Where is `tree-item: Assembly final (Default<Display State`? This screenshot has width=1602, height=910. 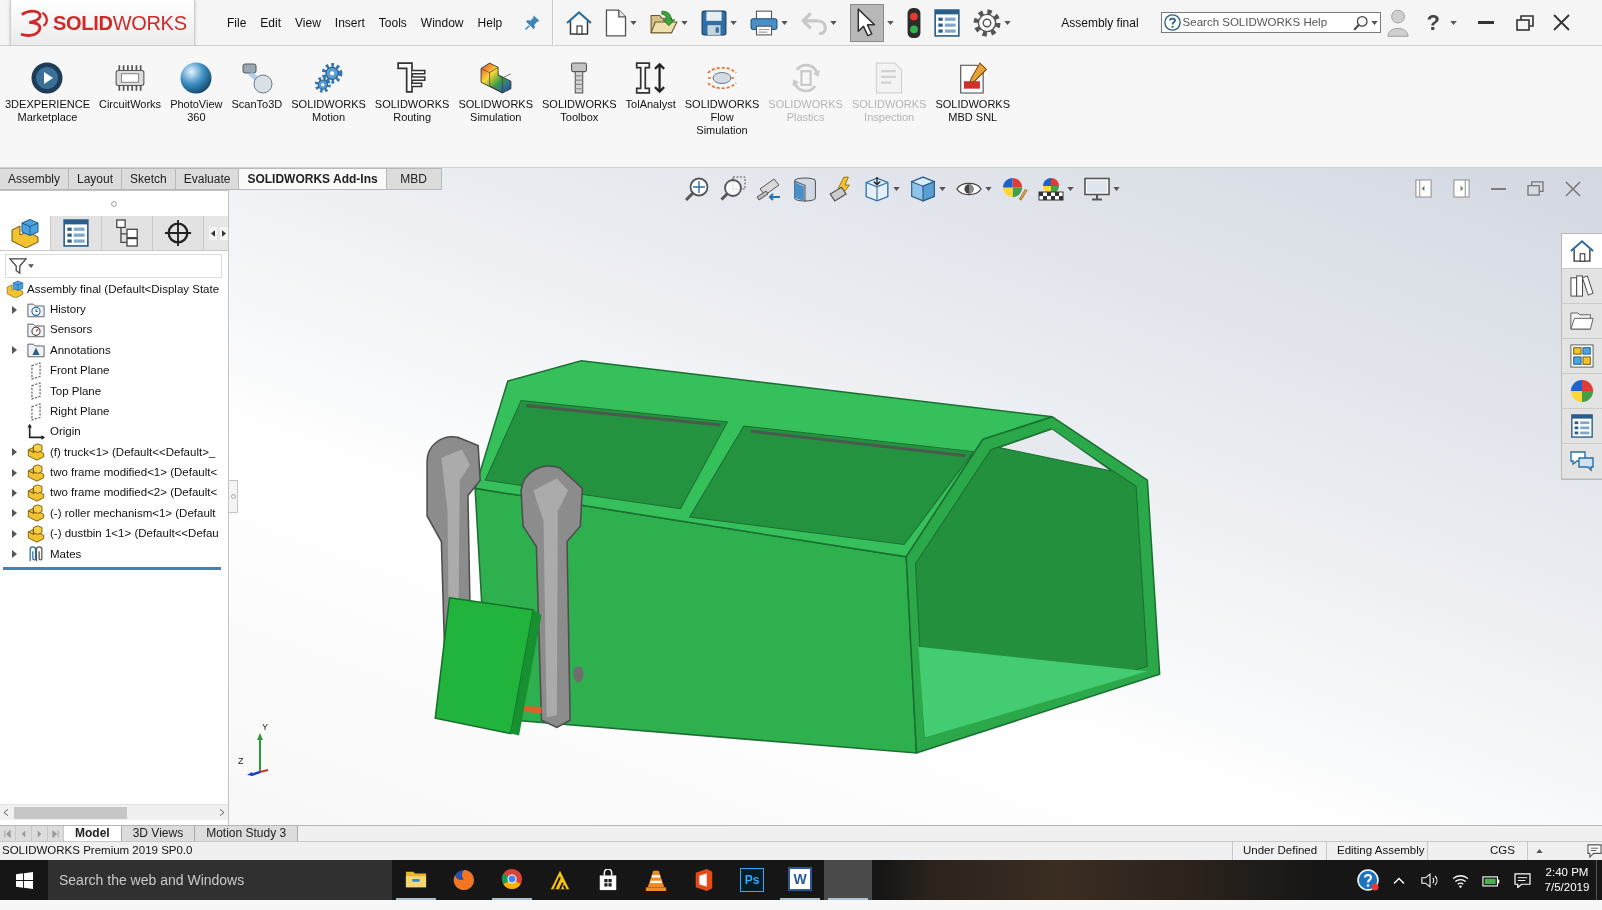
tree-item: Assembly final (Default<Display State is located at coordinates (114, 289).